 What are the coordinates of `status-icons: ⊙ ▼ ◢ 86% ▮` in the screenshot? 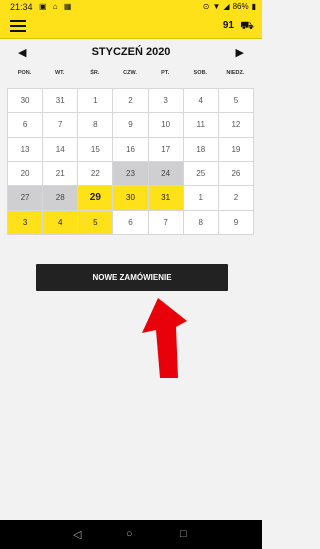 It's located at (229, 6).